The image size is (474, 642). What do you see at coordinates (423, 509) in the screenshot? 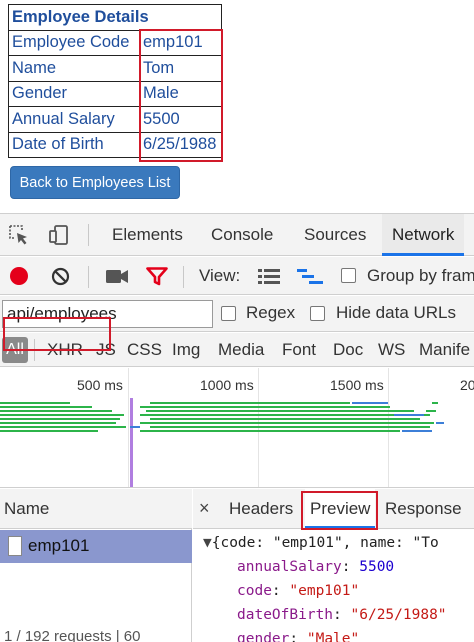
I see `tab-response: Response` at bounding box center [423, 509].